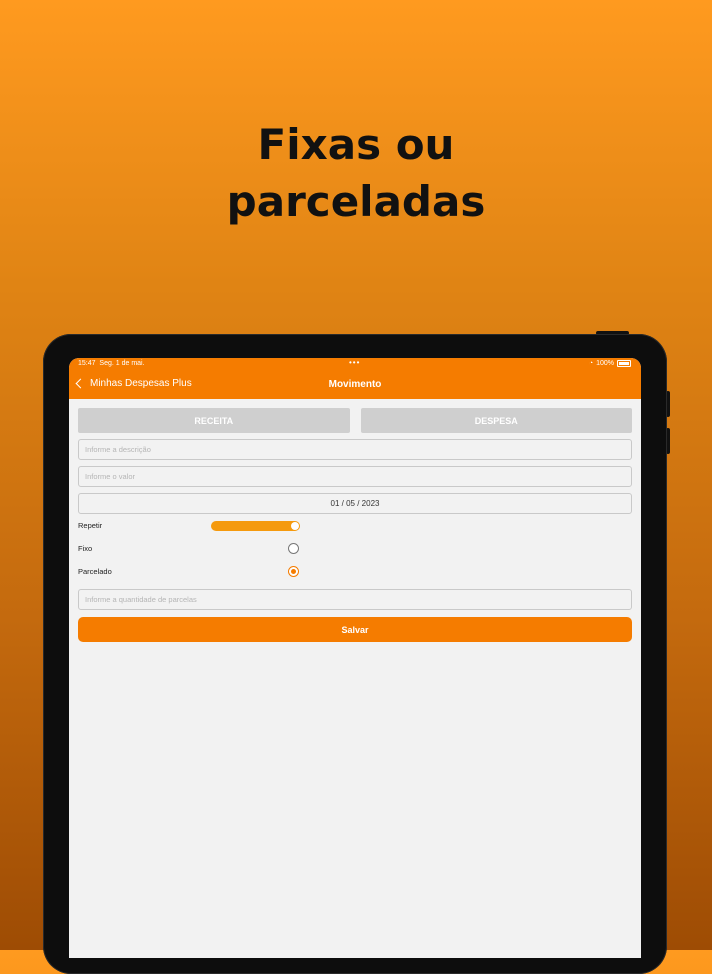  I want to click on fixo-label: Fixo, so click(85, 548).